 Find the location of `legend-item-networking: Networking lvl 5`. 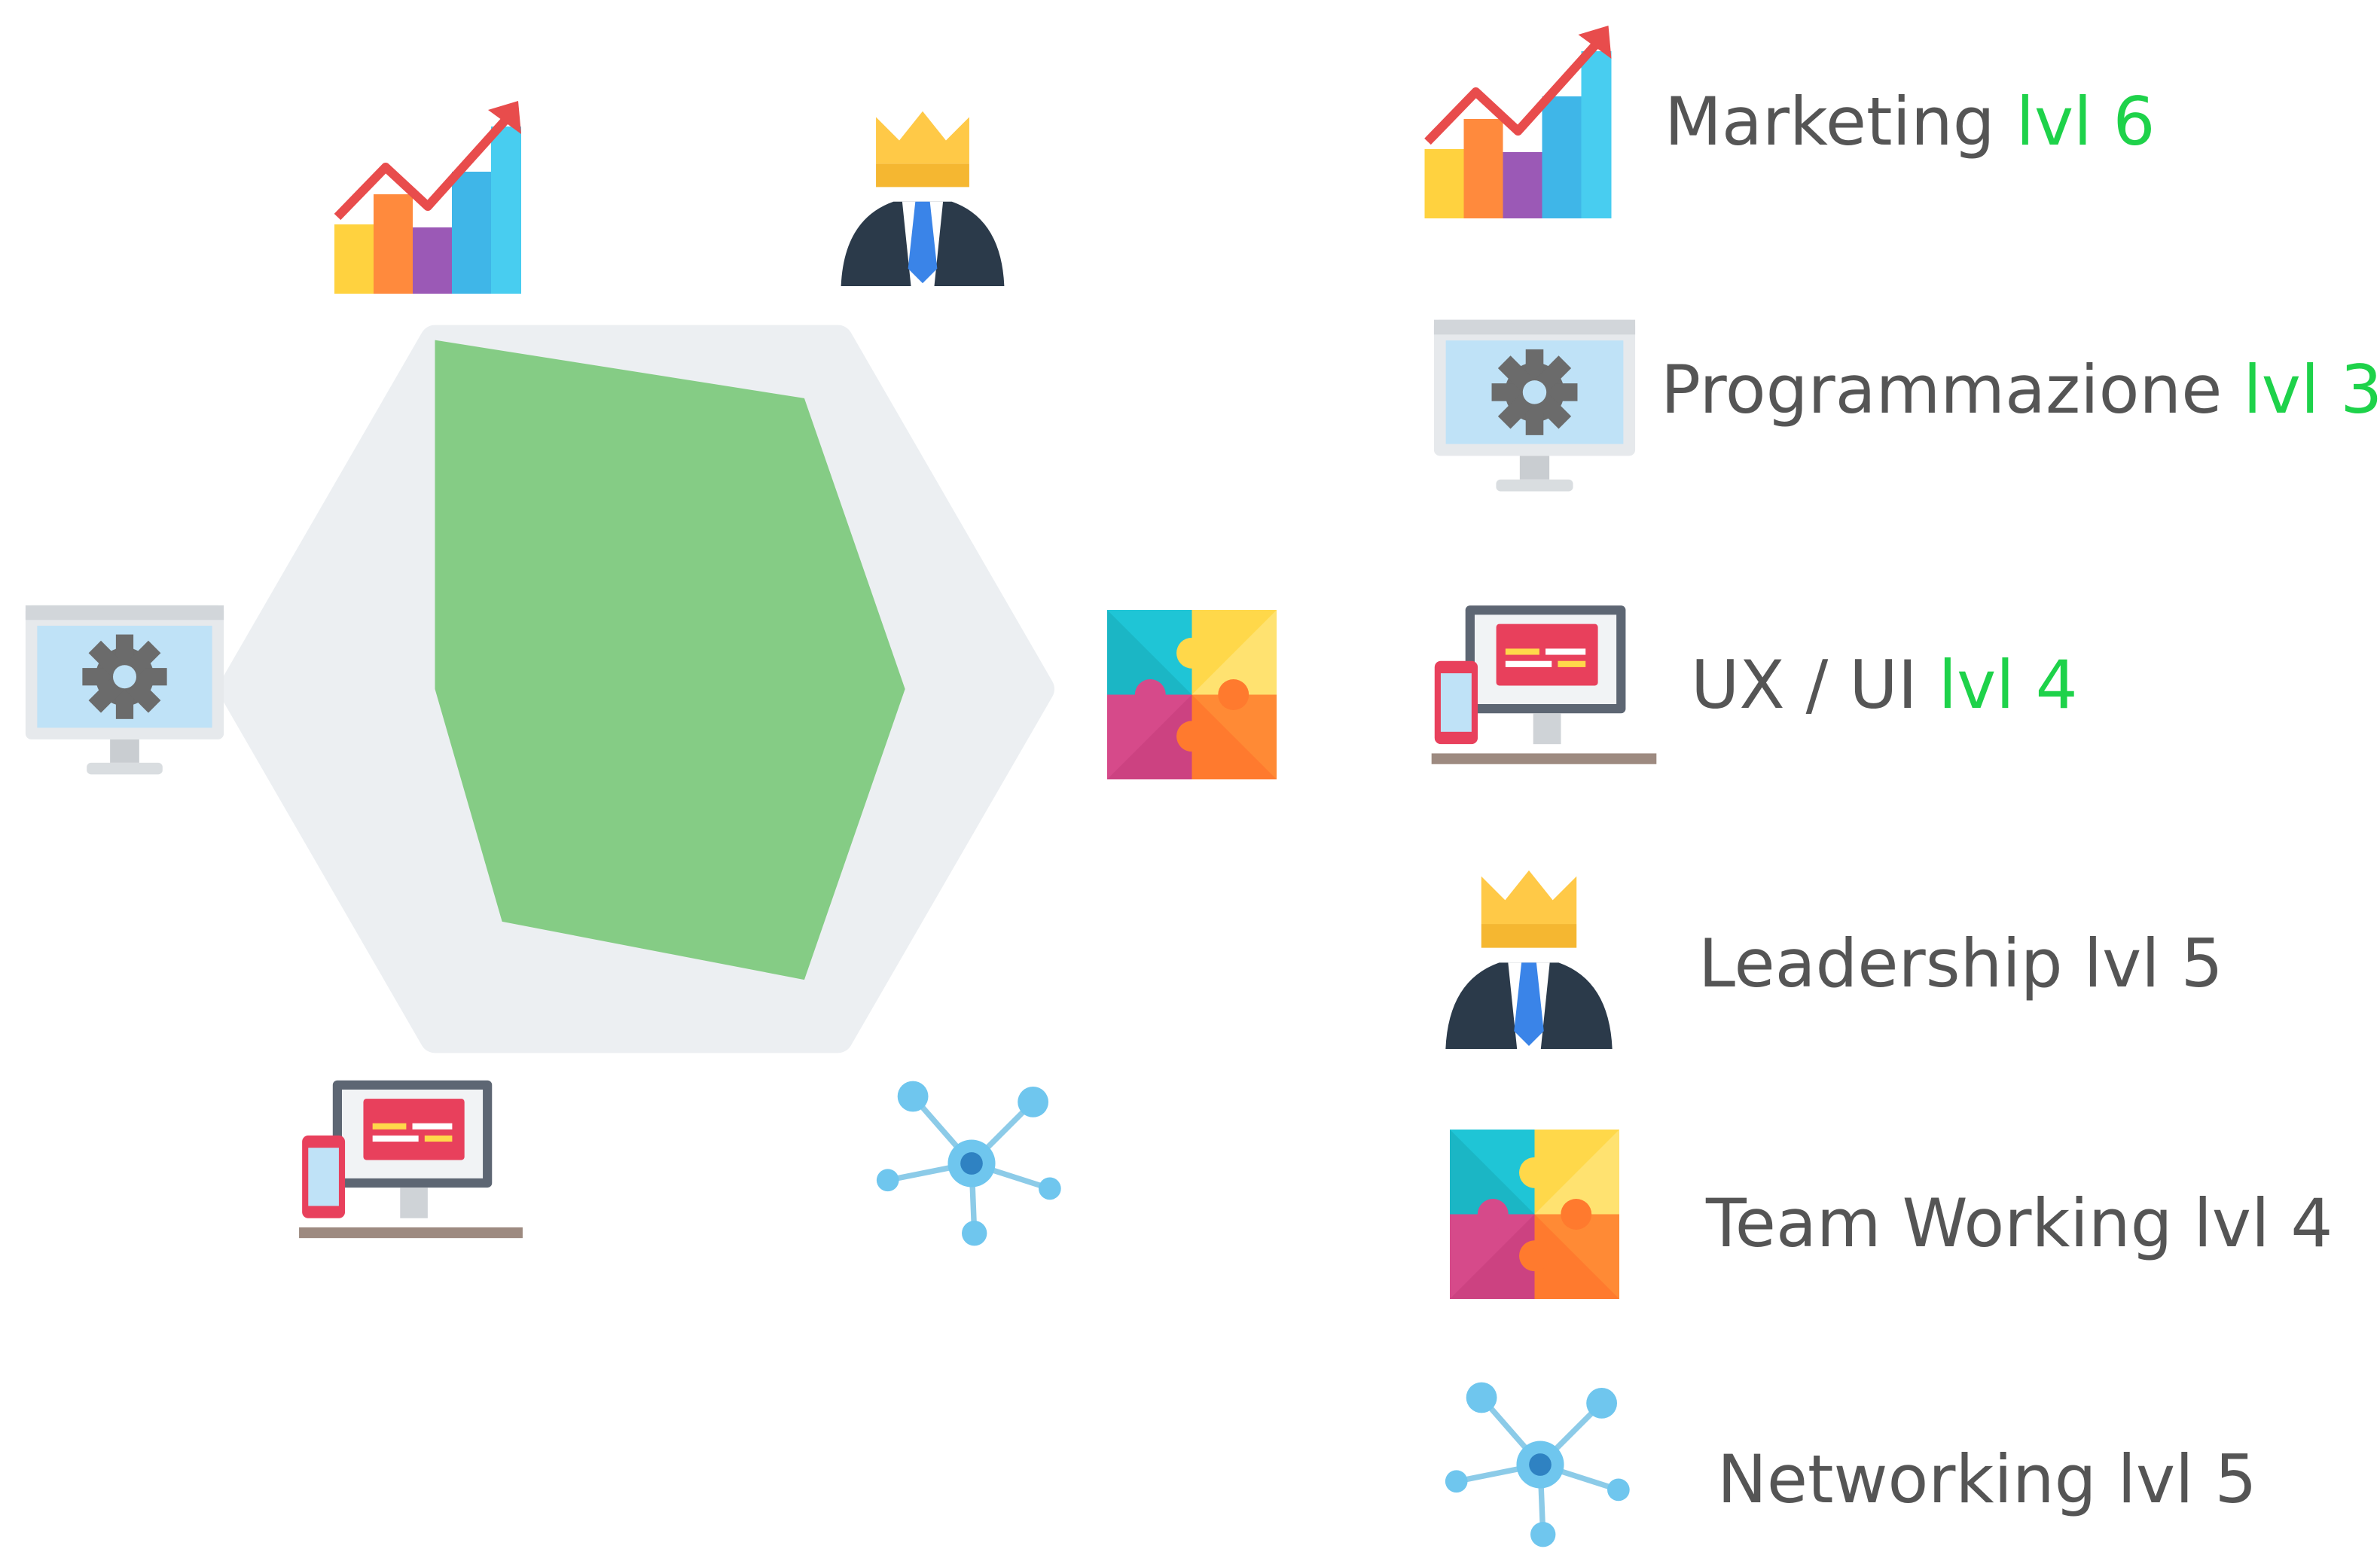

legend-item-networking: Networking lvl 5 is located at coordinates (1986, 1479).